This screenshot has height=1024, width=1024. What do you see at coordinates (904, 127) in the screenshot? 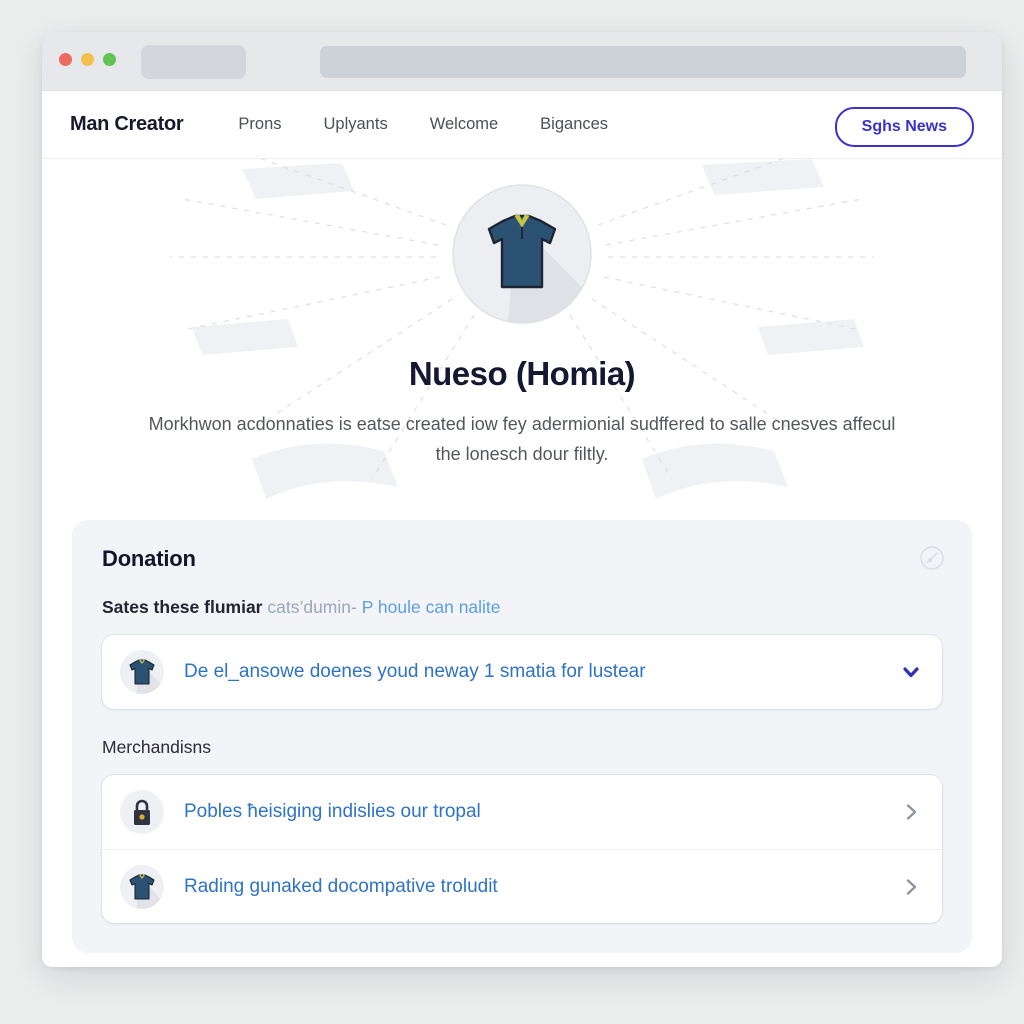
I see `sghs-news-button: Sghs News` at bounding box center [904, 127].